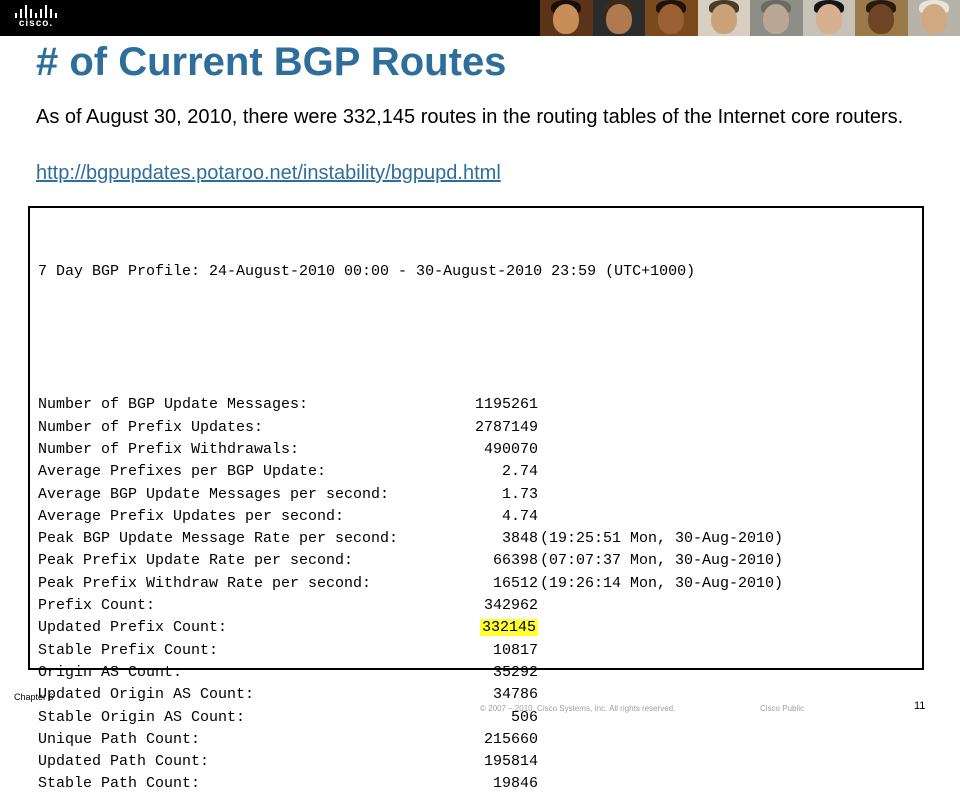 The width and height of the screenshot is (960, 796). Describe the element at coordinates (388, 762) in the screenshot. I see `stat-value: 195814` at that location.